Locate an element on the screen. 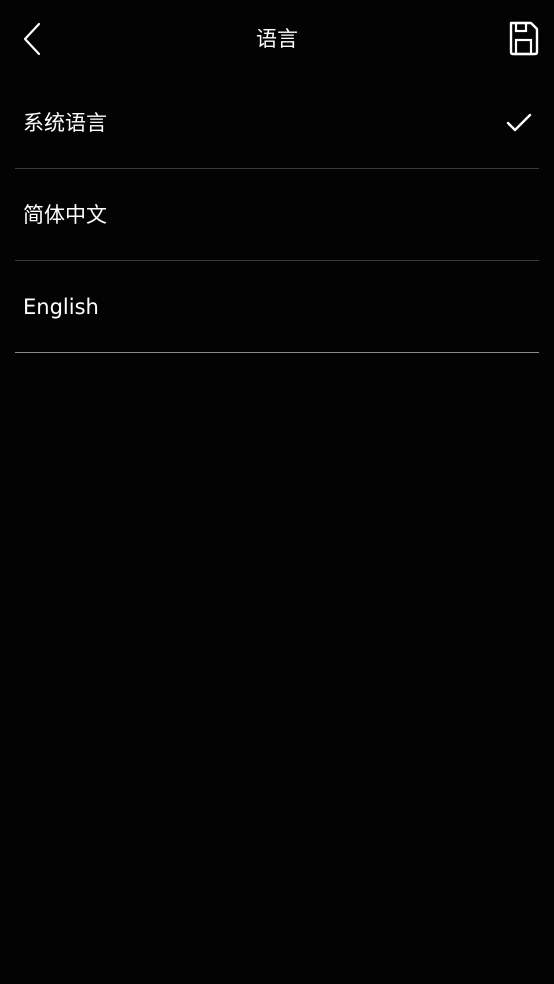  language-option-label: English is located at coordinates (61, 307).